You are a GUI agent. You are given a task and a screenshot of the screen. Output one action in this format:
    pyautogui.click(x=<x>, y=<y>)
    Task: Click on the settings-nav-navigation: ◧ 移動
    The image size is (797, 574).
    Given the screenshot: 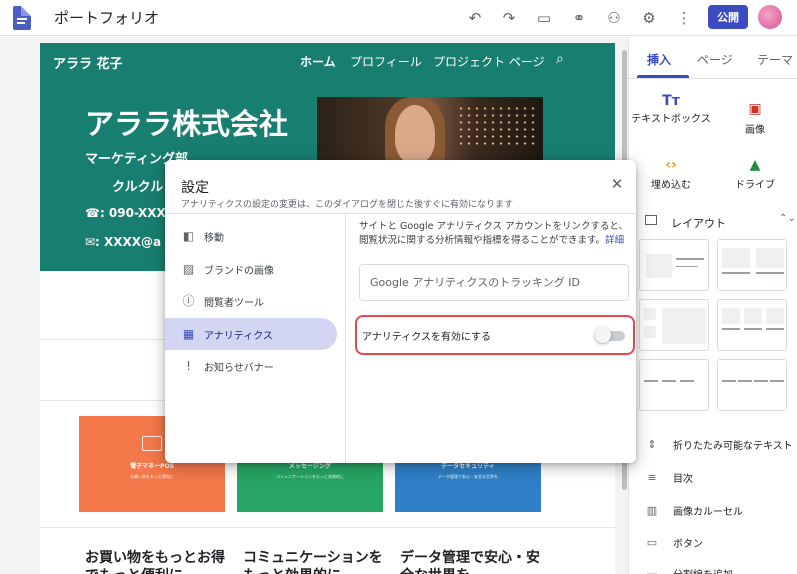 What is the action you would take?
    pyautogui.click(x=251, y=236)
    